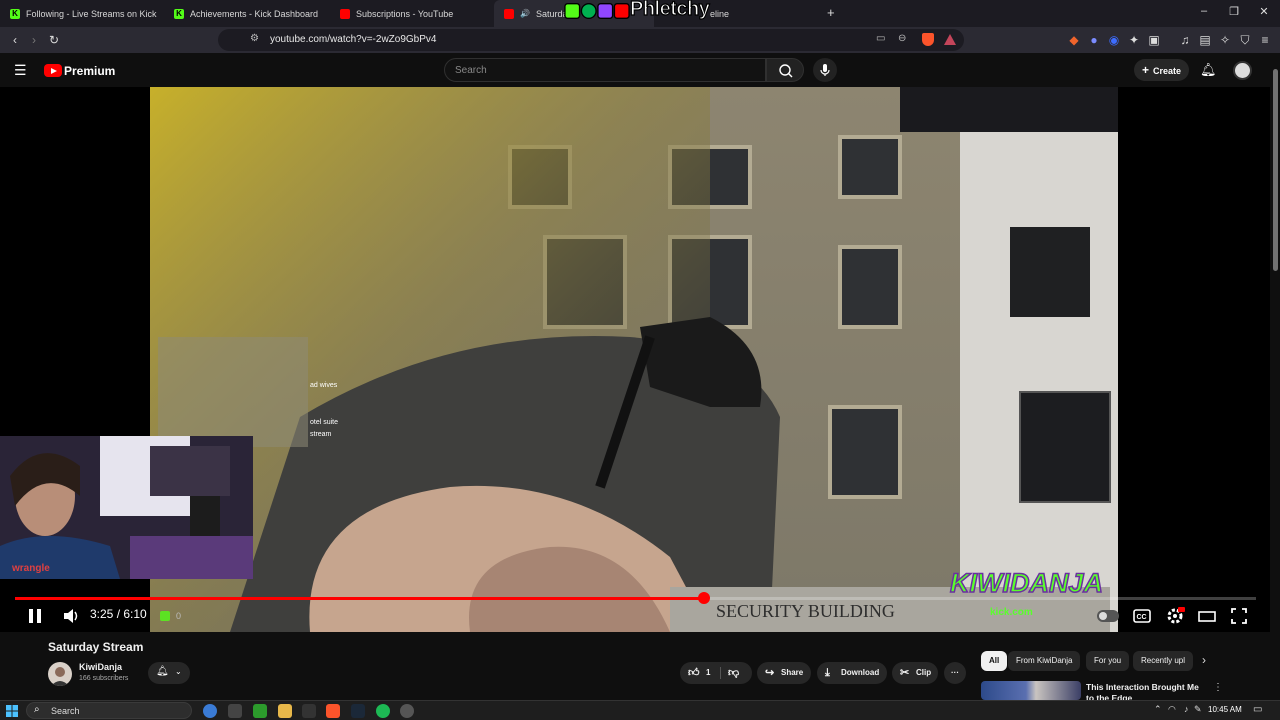 The height and width of the screenshot is (720, 1280). What do you see at coordinates (285, 711) in the screenshot?
I see `file-explorer-icon` at bounding box center [285, 711].